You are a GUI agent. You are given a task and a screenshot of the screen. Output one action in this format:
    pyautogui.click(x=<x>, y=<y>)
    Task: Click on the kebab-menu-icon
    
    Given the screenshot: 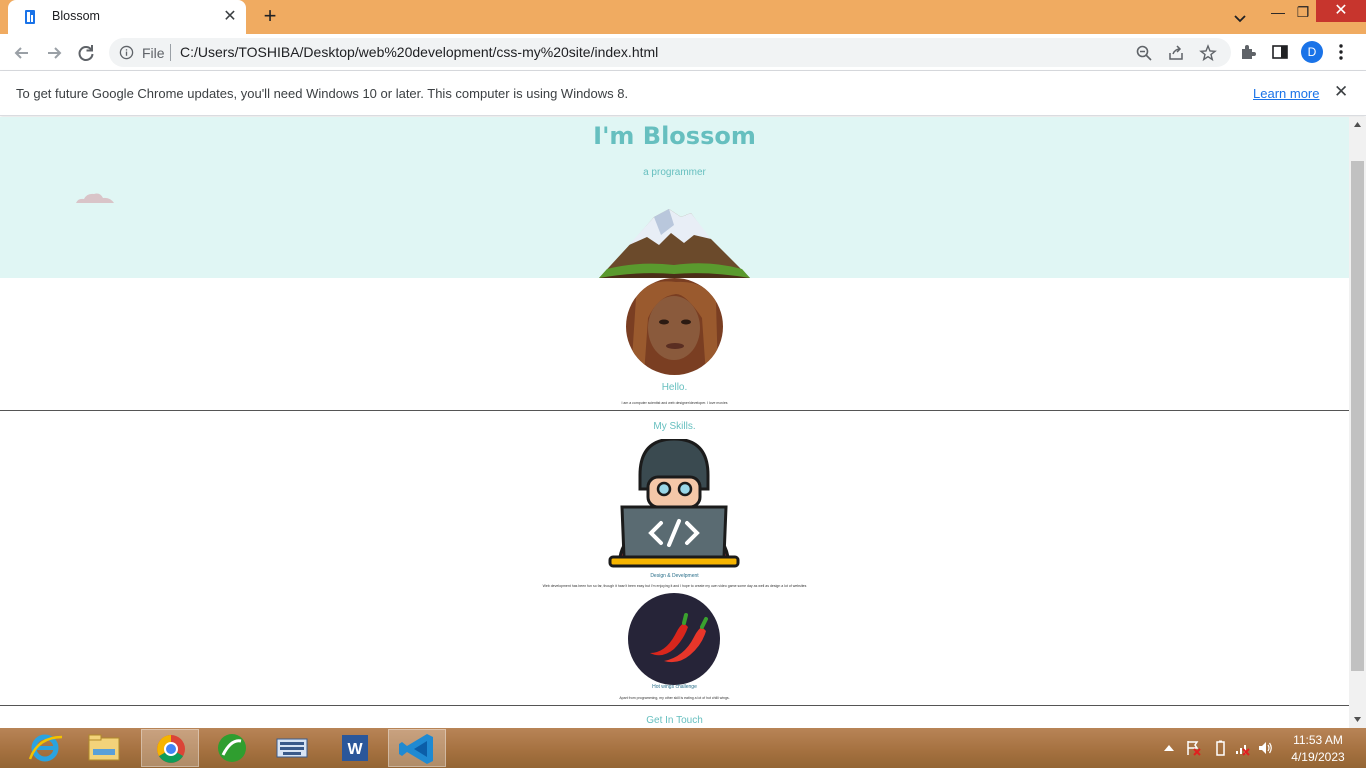 What is the action you would take?
    pyautogui.click(x=1341, y=52)
    